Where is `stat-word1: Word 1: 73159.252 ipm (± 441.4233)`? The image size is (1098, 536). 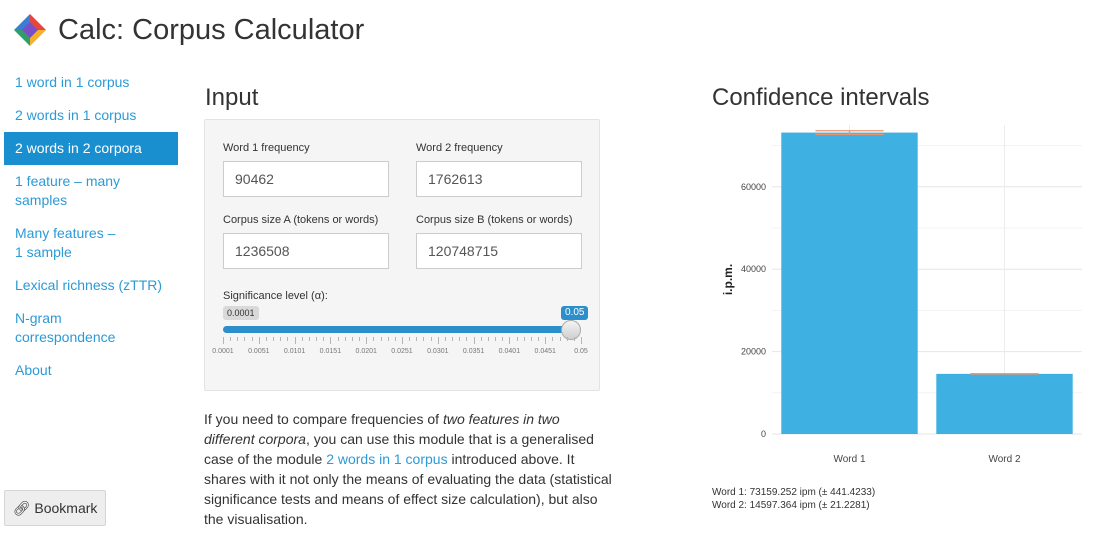
stat-word1: Word 1: 73159.252 ipm (± 441.4233) is located at coordinates (794, 492).